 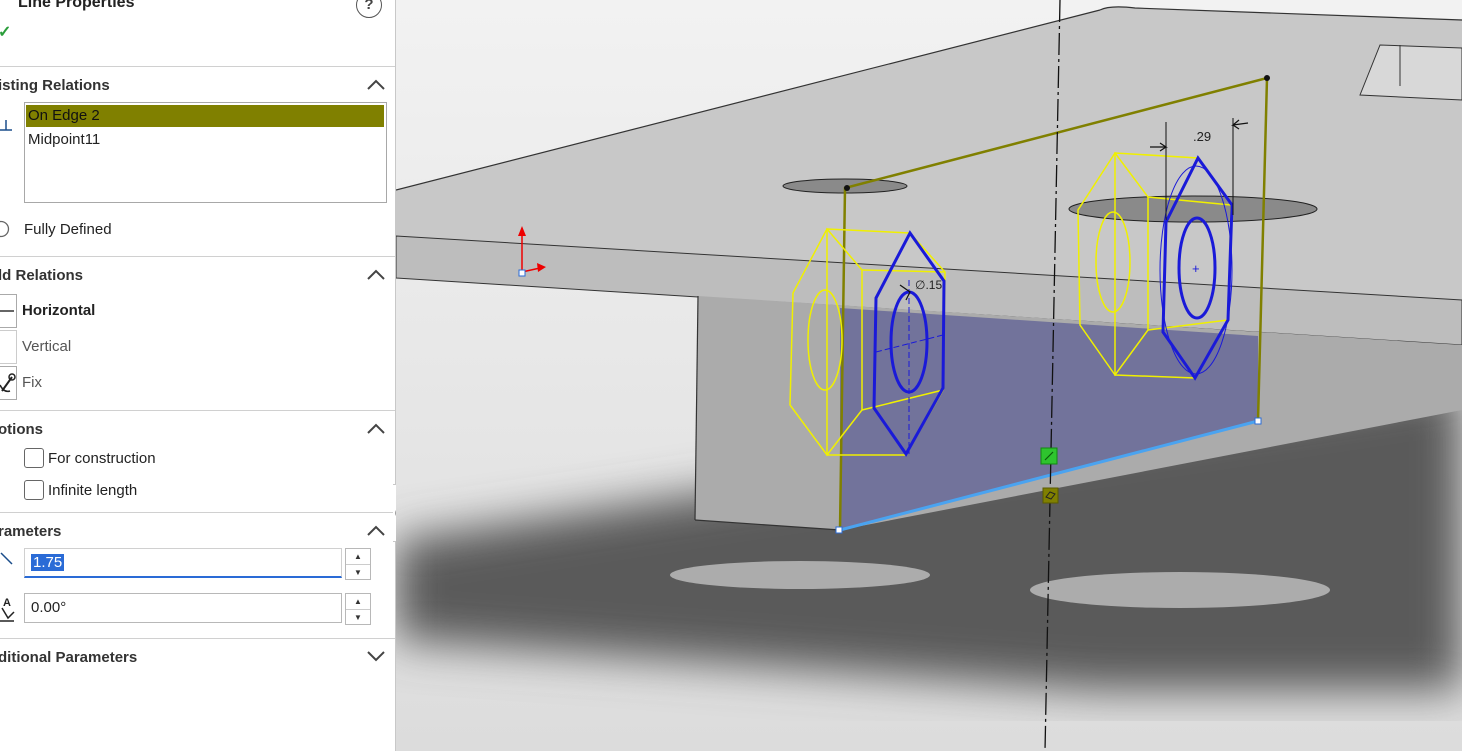 I want to click on horizontal-label: Horizontal, so click(x=58, y=310).